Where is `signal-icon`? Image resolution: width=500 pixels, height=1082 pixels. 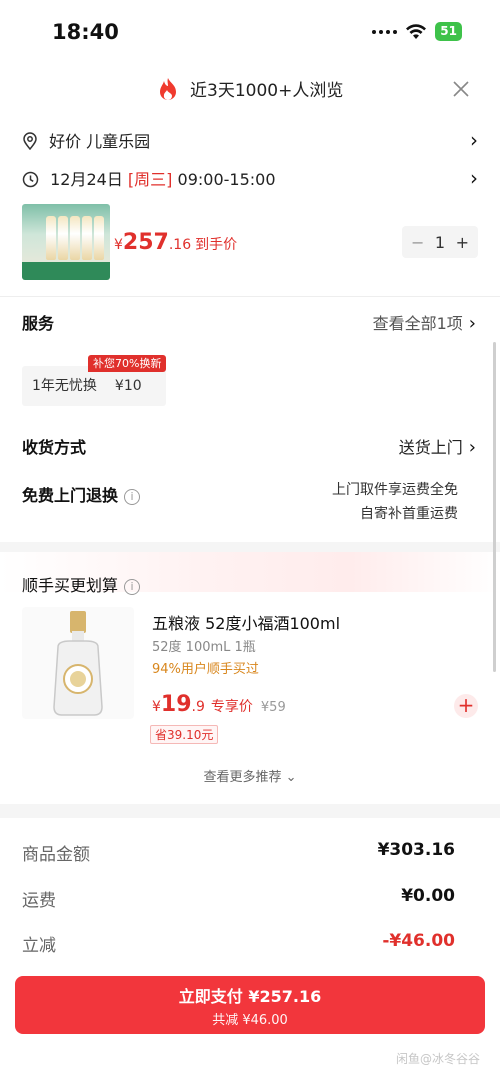 signal-icon is located at coordinates (385, 31).